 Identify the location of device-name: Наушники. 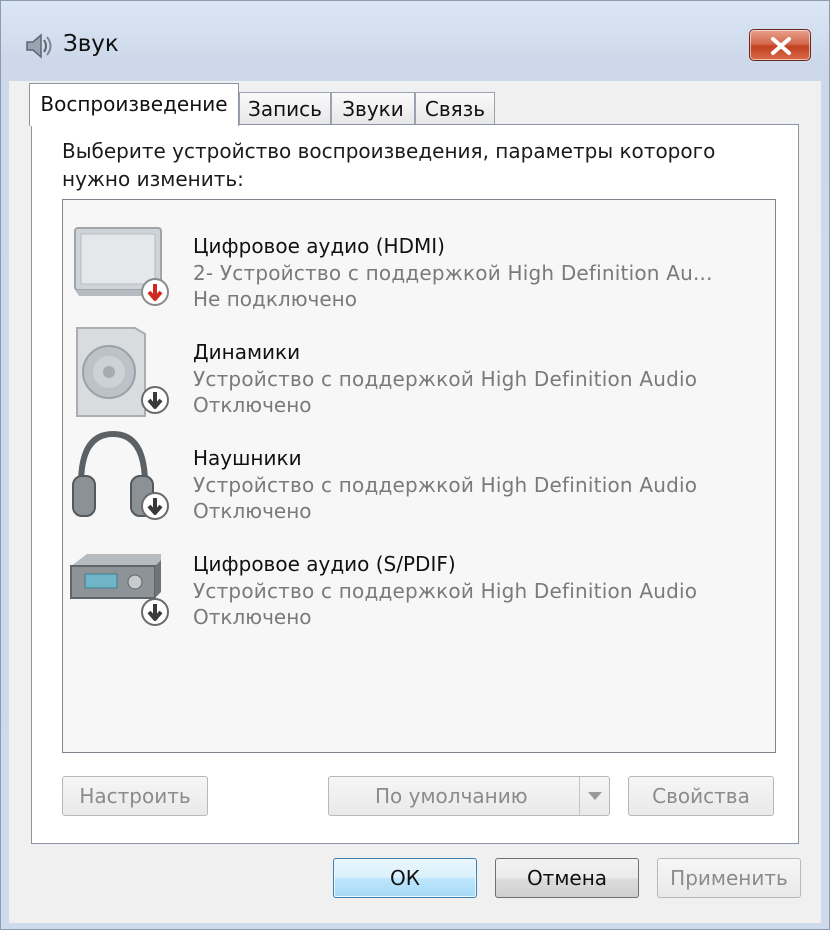
(247, 458).